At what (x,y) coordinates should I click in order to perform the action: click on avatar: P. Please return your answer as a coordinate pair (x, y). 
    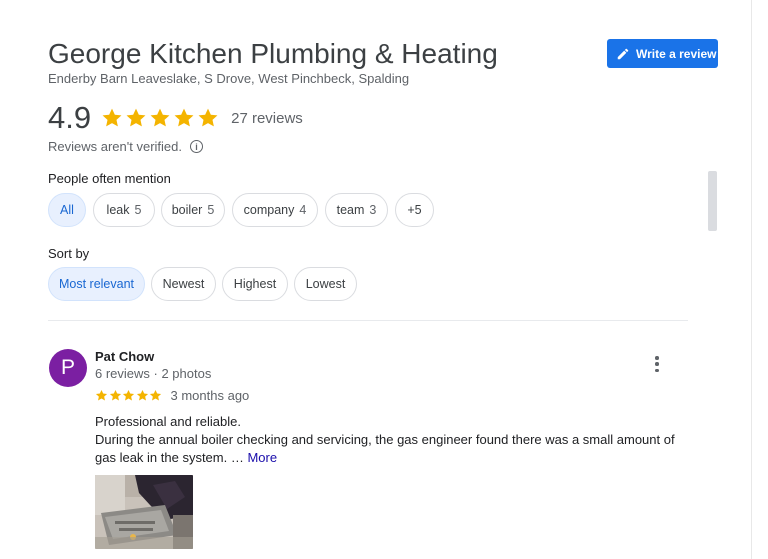
    Looking at the image, I should click on (68, 368).